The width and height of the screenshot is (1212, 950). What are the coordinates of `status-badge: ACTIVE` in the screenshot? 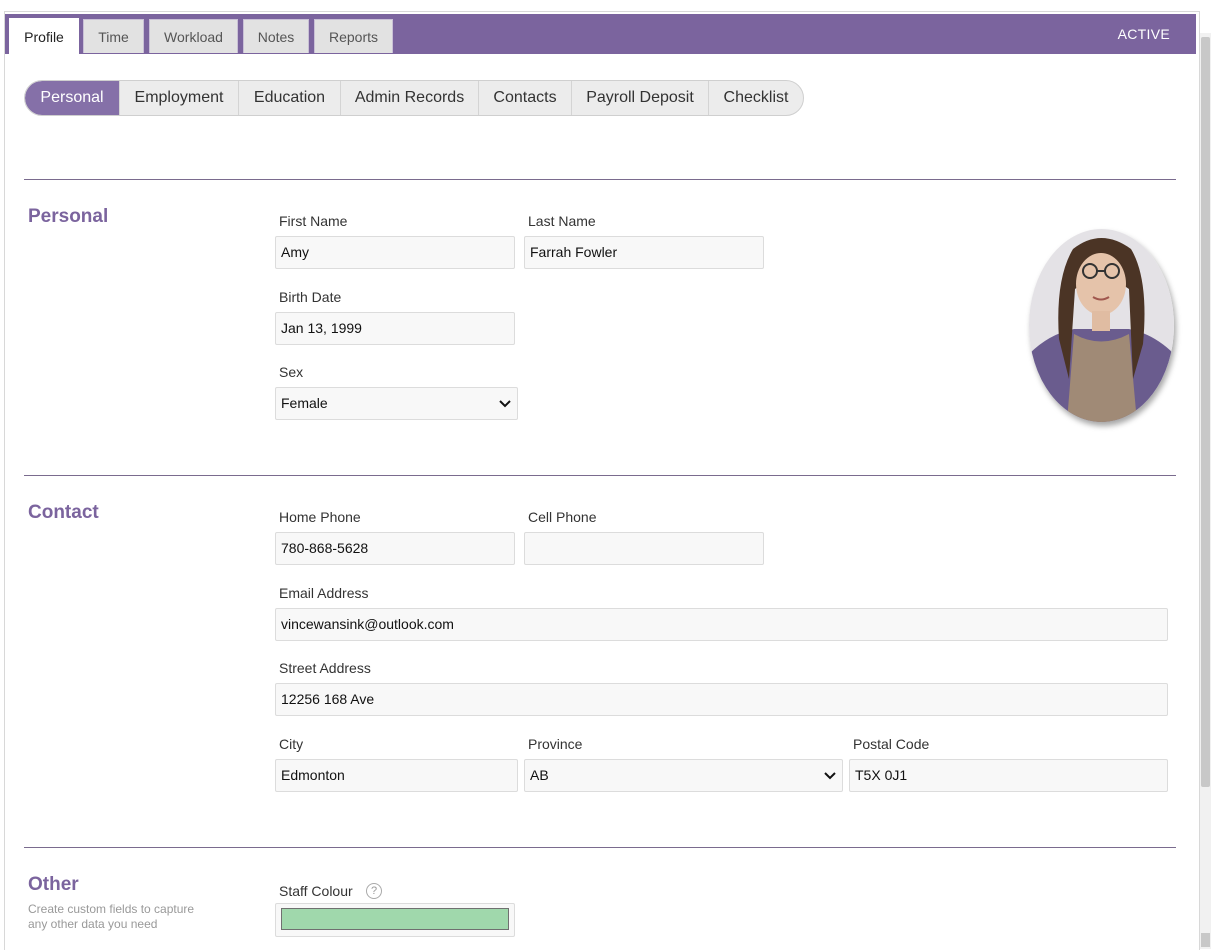 It's located at (1143, 34).